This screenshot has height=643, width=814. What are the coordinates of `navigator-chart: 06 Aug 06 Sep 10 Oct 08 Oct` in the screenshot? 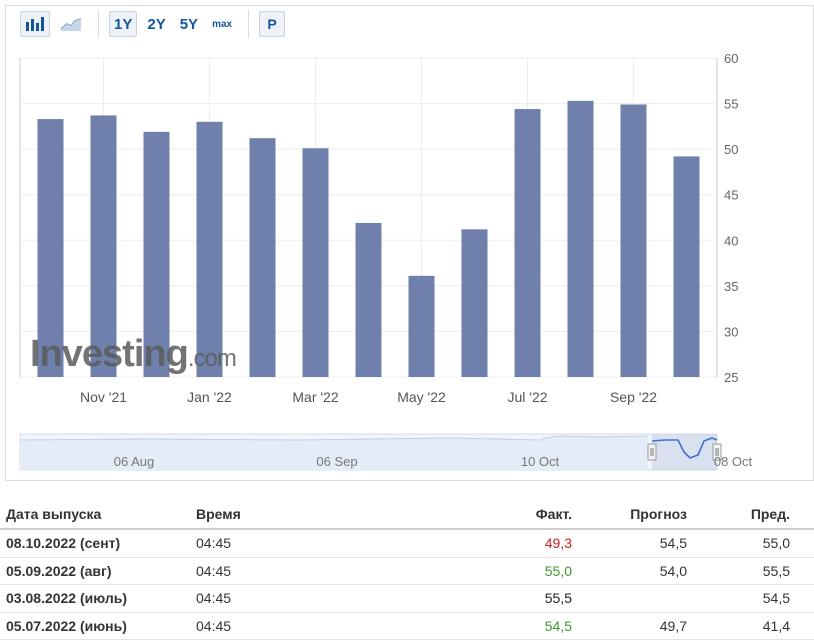 It's located at (386, 452).